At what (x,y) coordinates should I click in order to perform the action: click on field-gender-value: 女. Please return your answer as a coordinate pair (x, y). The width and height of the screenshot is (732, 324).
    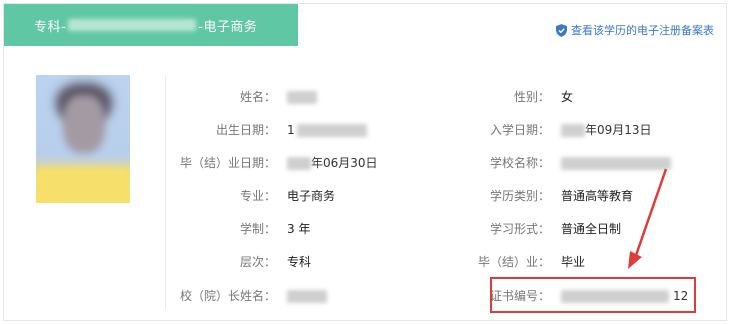
    Looking at the image, I should click on (567, 97).